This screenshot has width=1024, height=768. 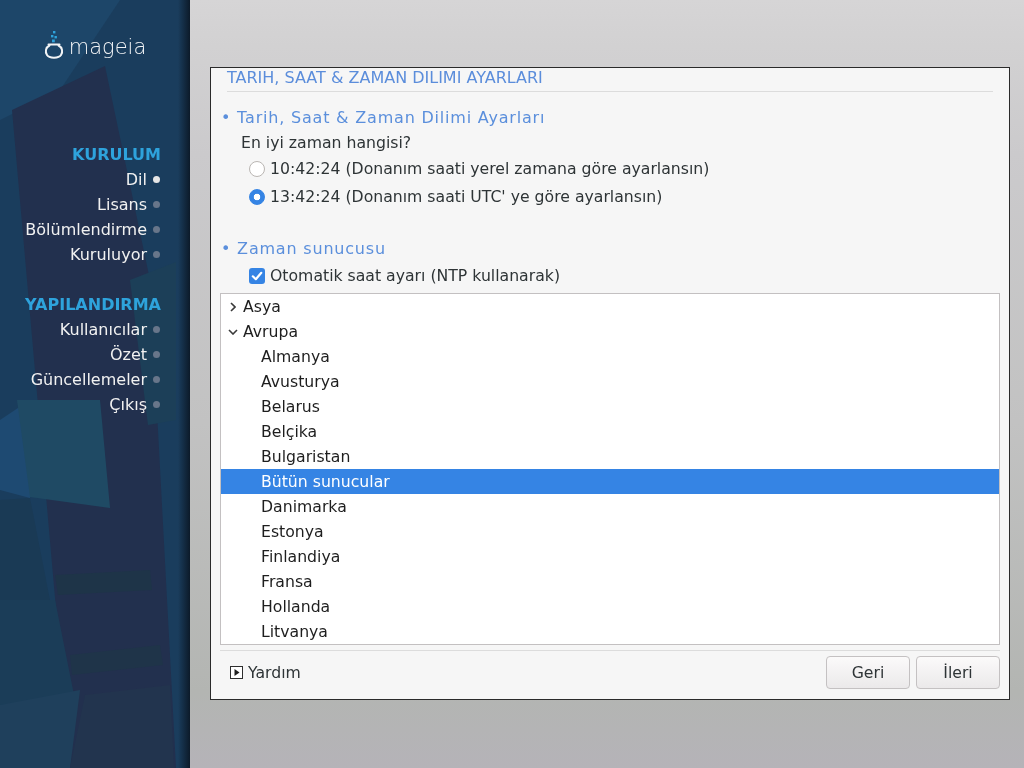 What do you see at coordinates (233, 306) in the screenshot?
I see `chevron-right-icon` at bounding box center [233, 306].